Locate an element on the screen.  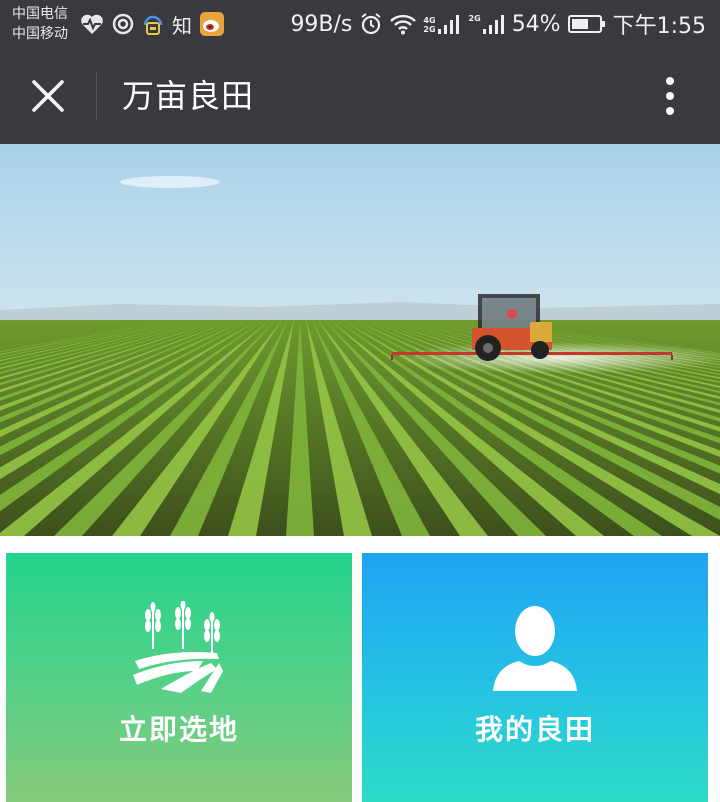
net-speed: 99B/s is located at coordinates (321, 24).